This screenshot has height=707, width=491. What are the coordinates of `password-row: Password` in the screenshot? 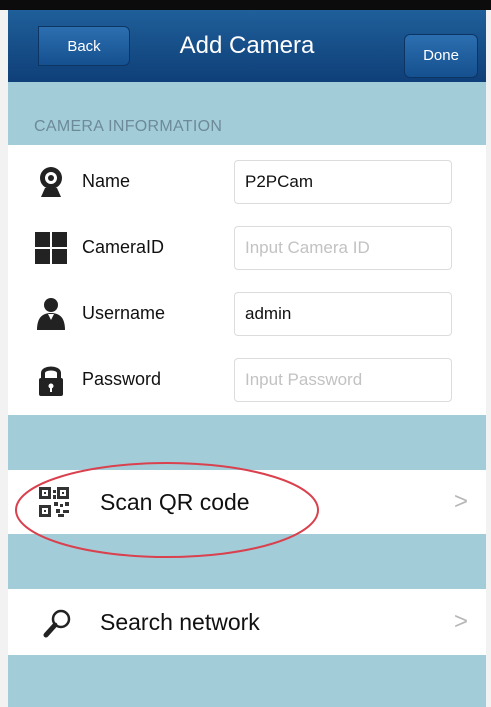 It's located at (247, 379).